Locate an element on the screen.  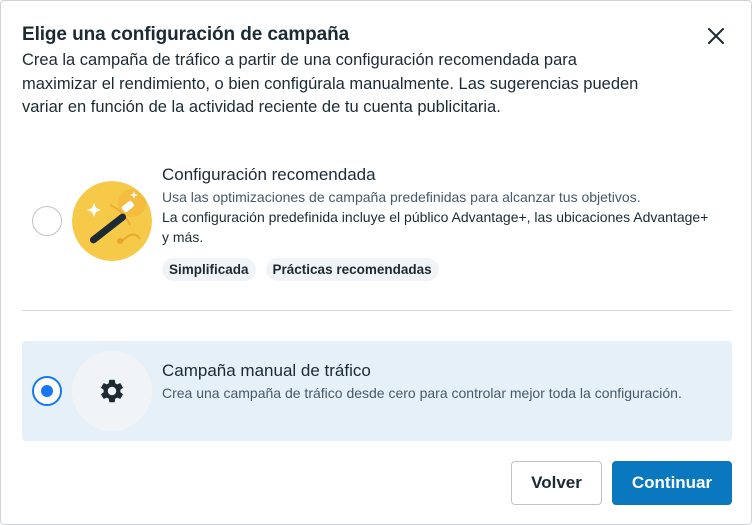
tag-simplificada: Simplificada is located at coordinates (209, 269).